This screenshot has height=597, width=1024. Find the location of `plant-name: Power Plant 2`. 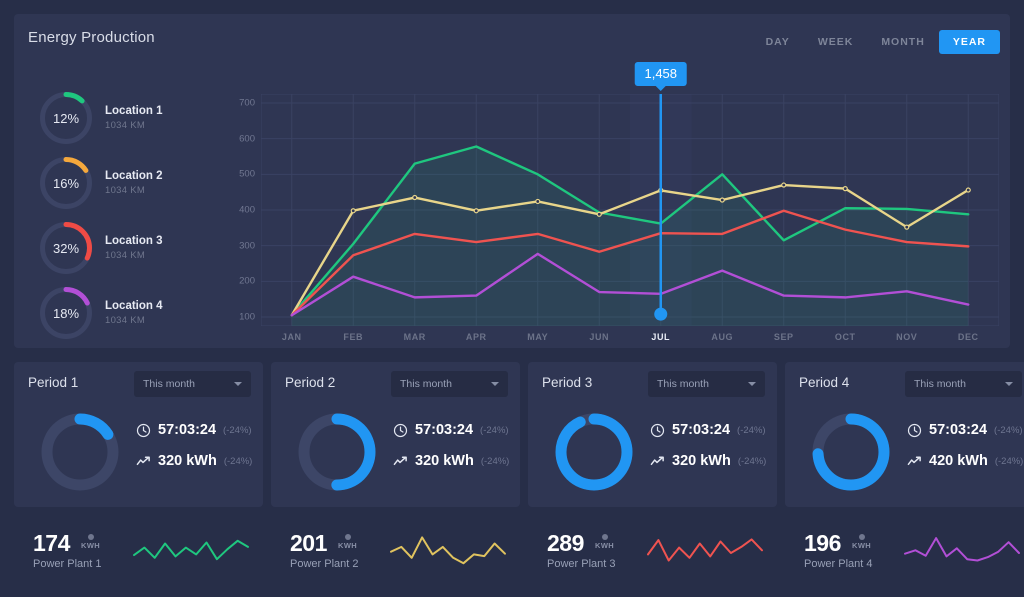

plant-name: Power Plant 2 is located at coordinates (324, 564).